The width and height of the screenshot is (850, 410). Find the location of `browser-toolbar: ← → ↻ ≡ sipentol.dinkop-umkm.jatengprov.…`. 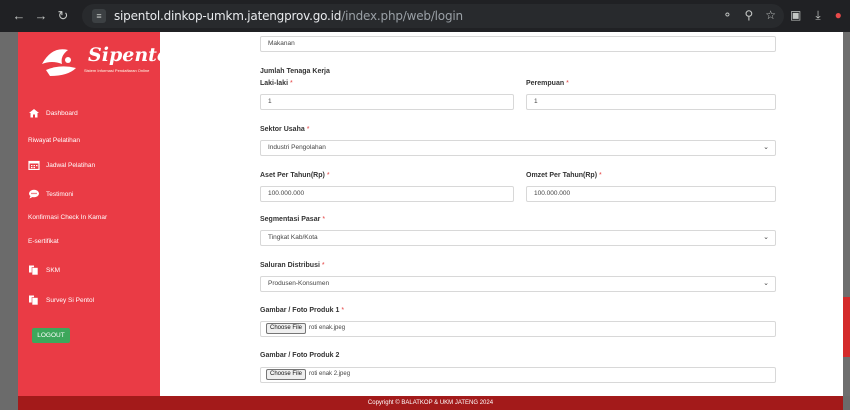

browser-toolbar: ← → ↻ ≡ sipentol.dinkop-umkm.jatengprov.… is located at coordinates (425, 16).